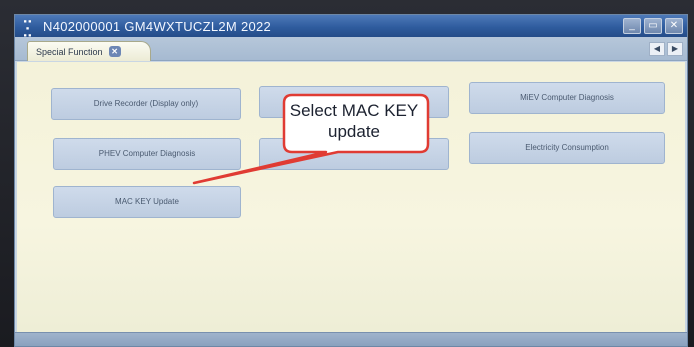 The width and height of the screenshot is (694, 347). I want to click on tab-close-icon: ✕, so click(114, 51).